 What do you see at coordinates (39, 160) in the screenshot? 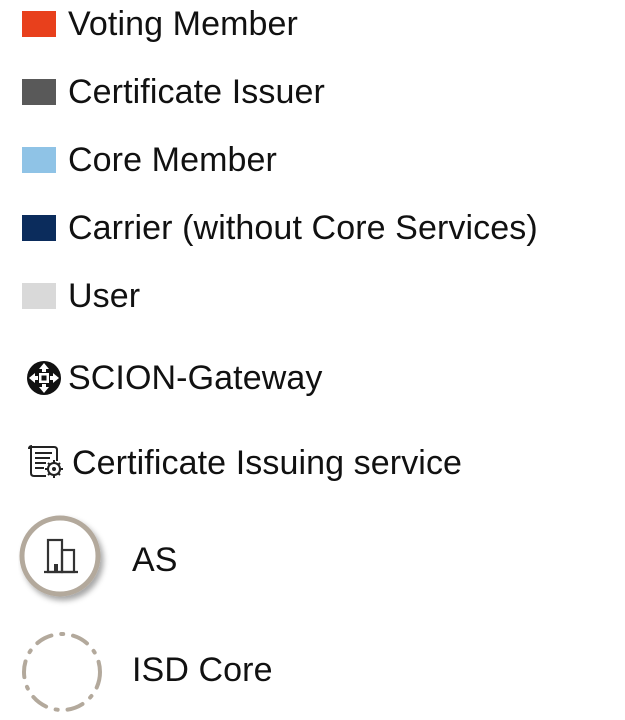
I see `swatch-core-member` at bounding box center [39, 160].